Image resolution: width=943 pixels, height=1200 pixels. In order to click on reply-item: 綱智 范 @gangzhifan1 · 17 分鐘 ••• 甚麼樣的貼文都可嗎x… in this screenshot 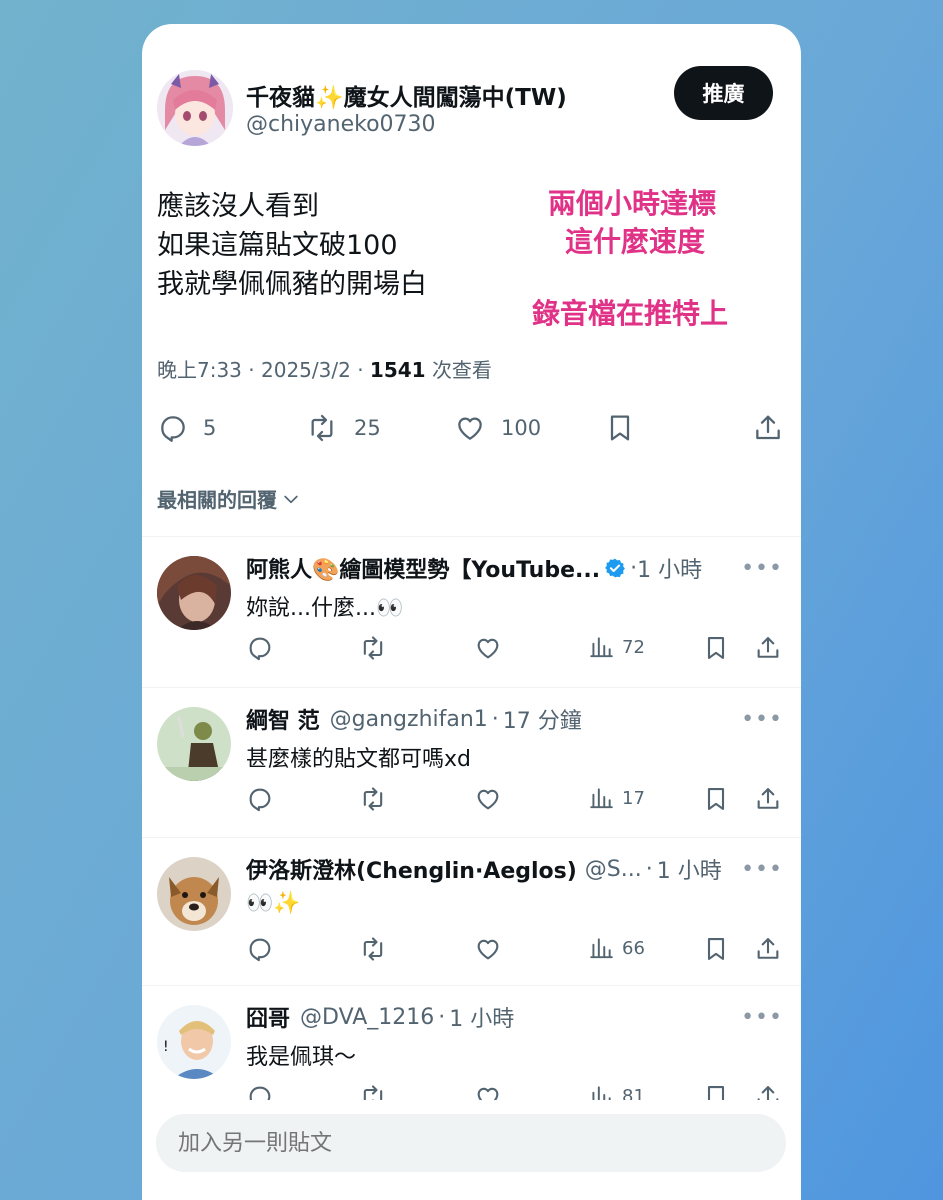, I will do `click(471, 762)`.